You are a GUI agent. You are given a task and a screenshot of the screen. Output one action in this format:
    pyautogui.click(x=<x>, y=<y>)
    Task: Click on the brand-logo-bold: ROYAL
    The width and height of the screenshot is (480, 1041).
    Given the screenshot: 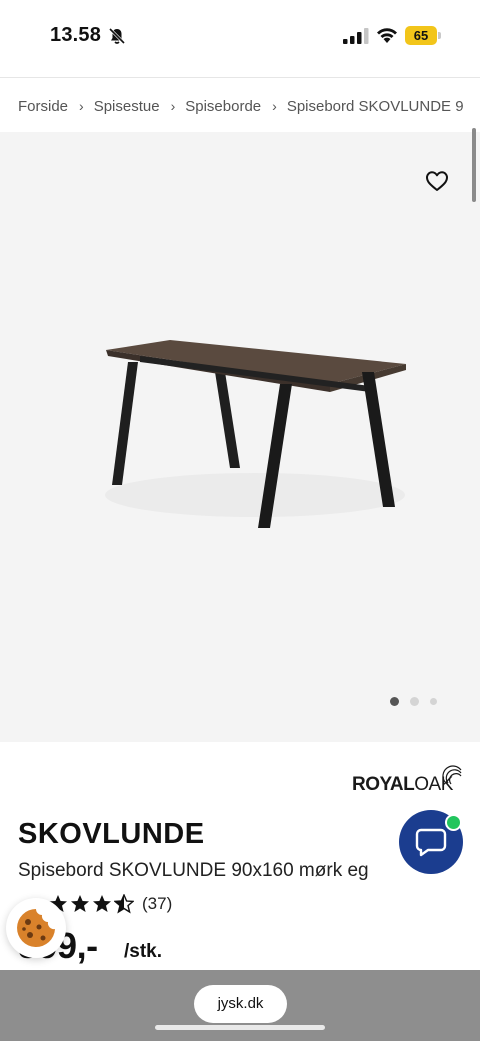 What is the action you would take?
    pyautogui.click(x=383, y=784)
    